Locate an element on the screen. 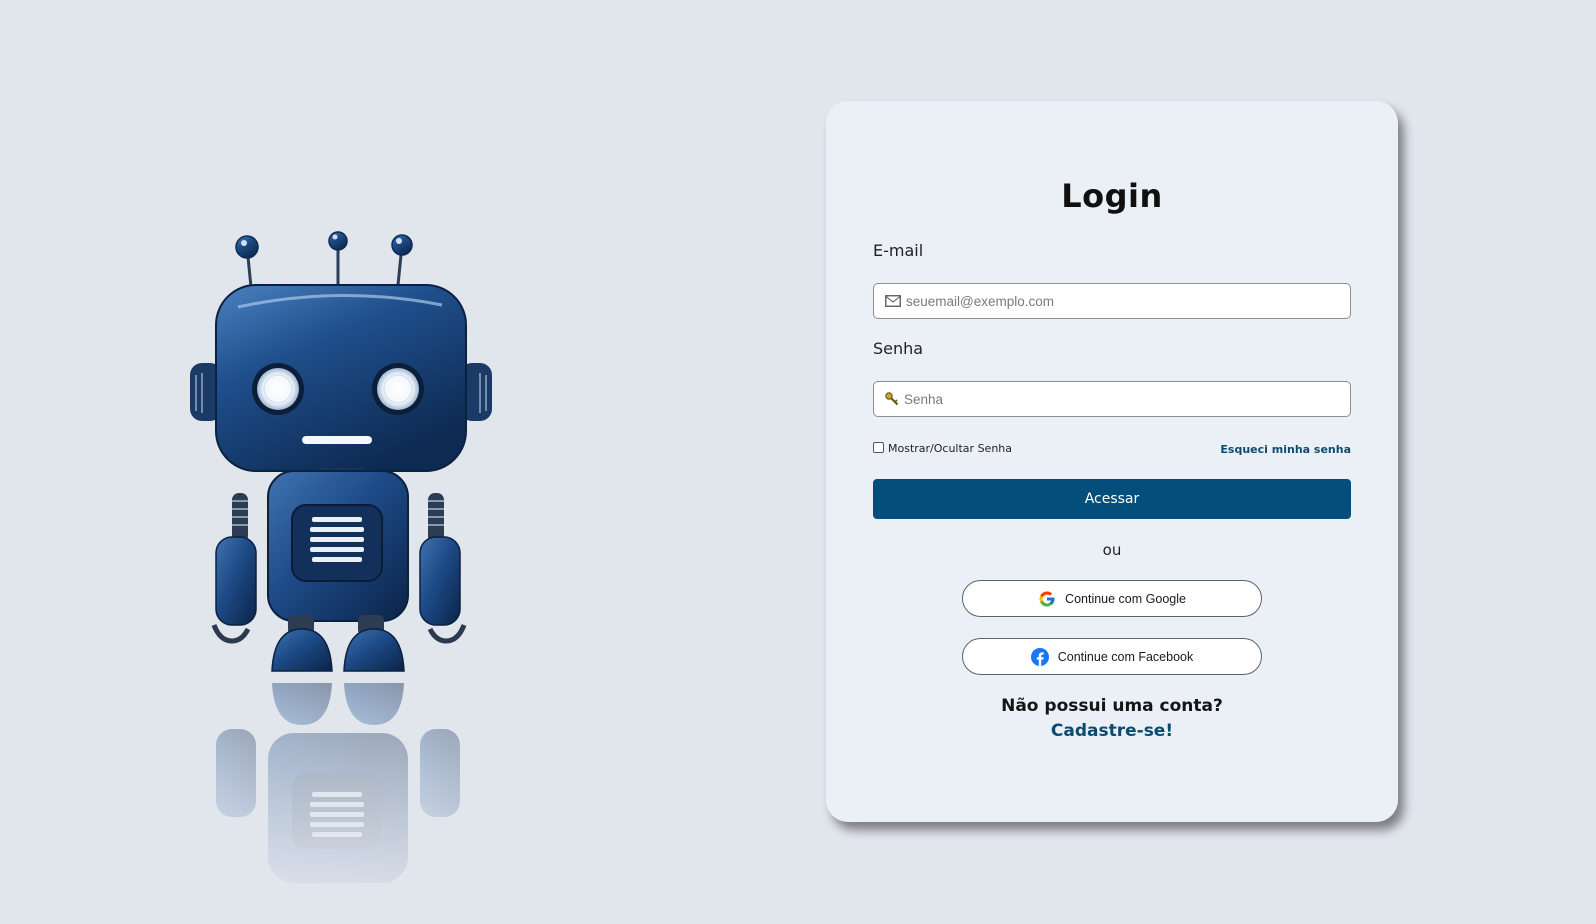 This screenshot has height=924, width=1596. no-account-text: Não possui uma conta? is located at coordinates (1112, 706).